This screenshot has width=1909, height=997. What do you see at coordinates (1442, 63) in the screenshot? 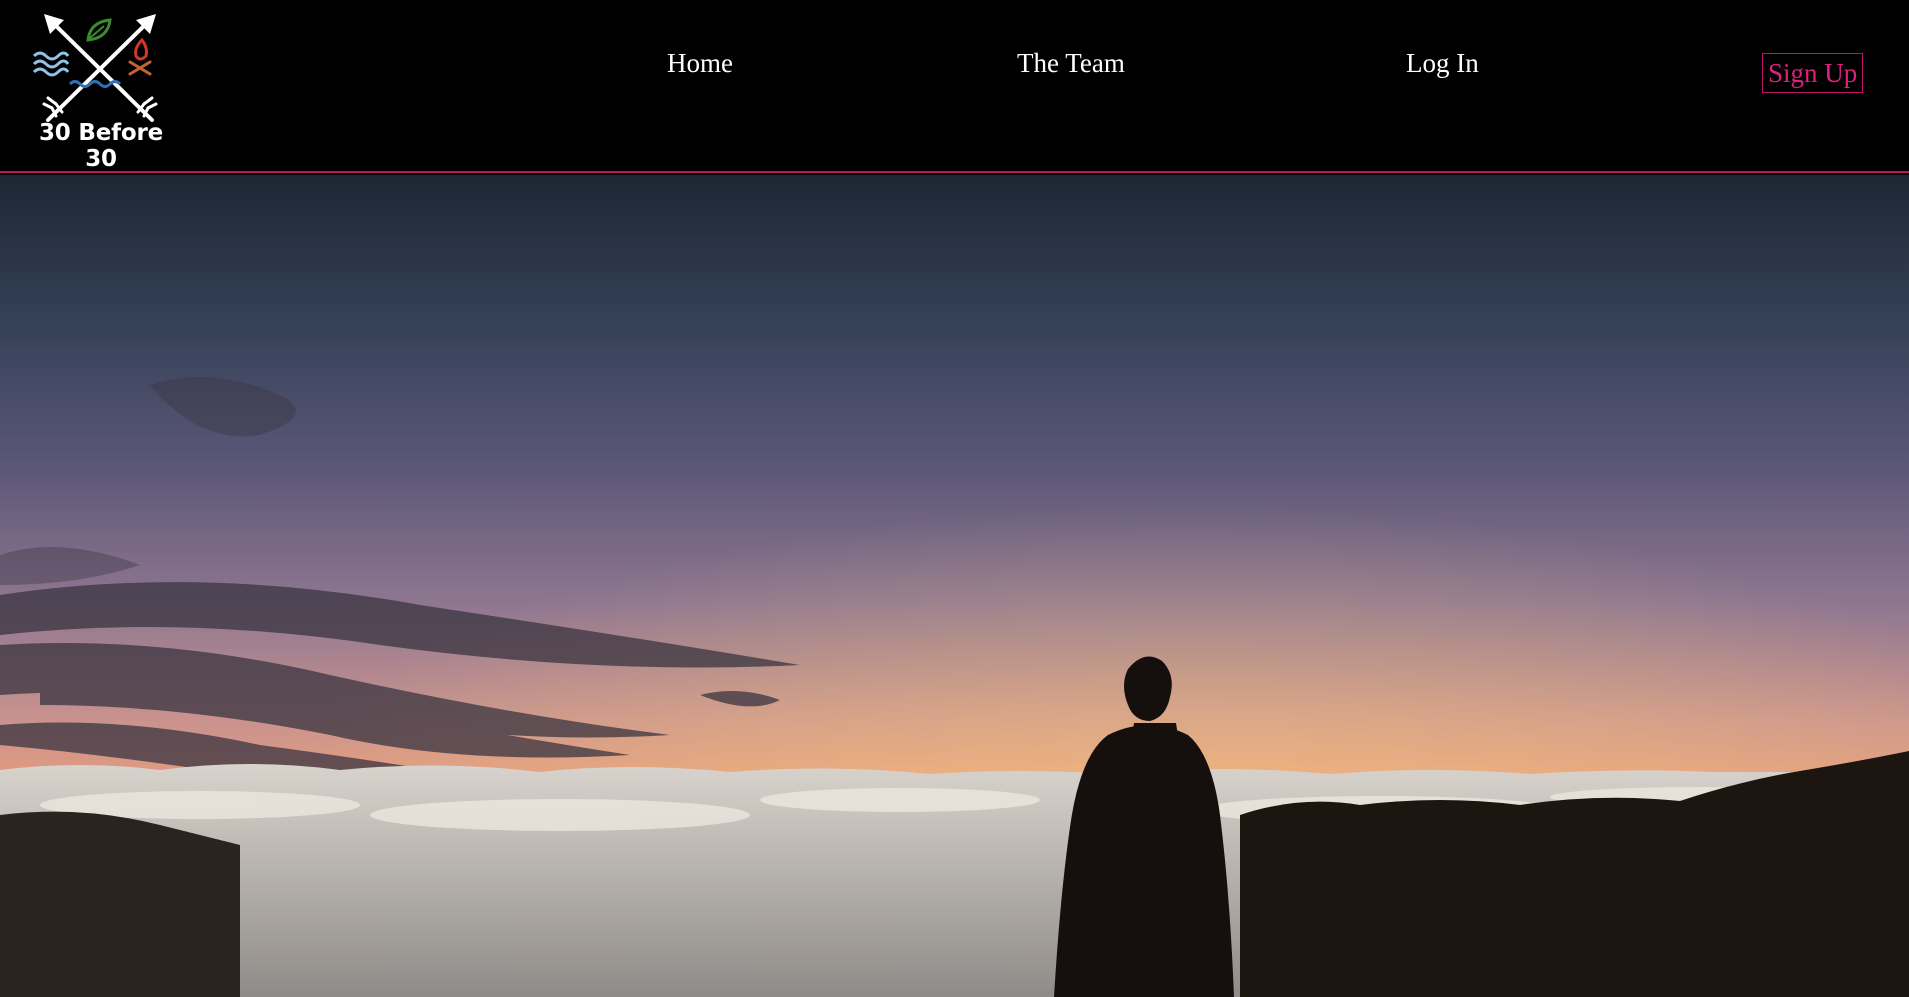
I see `nav-link-log-in: Log In` at bounding box center [1442, 63].